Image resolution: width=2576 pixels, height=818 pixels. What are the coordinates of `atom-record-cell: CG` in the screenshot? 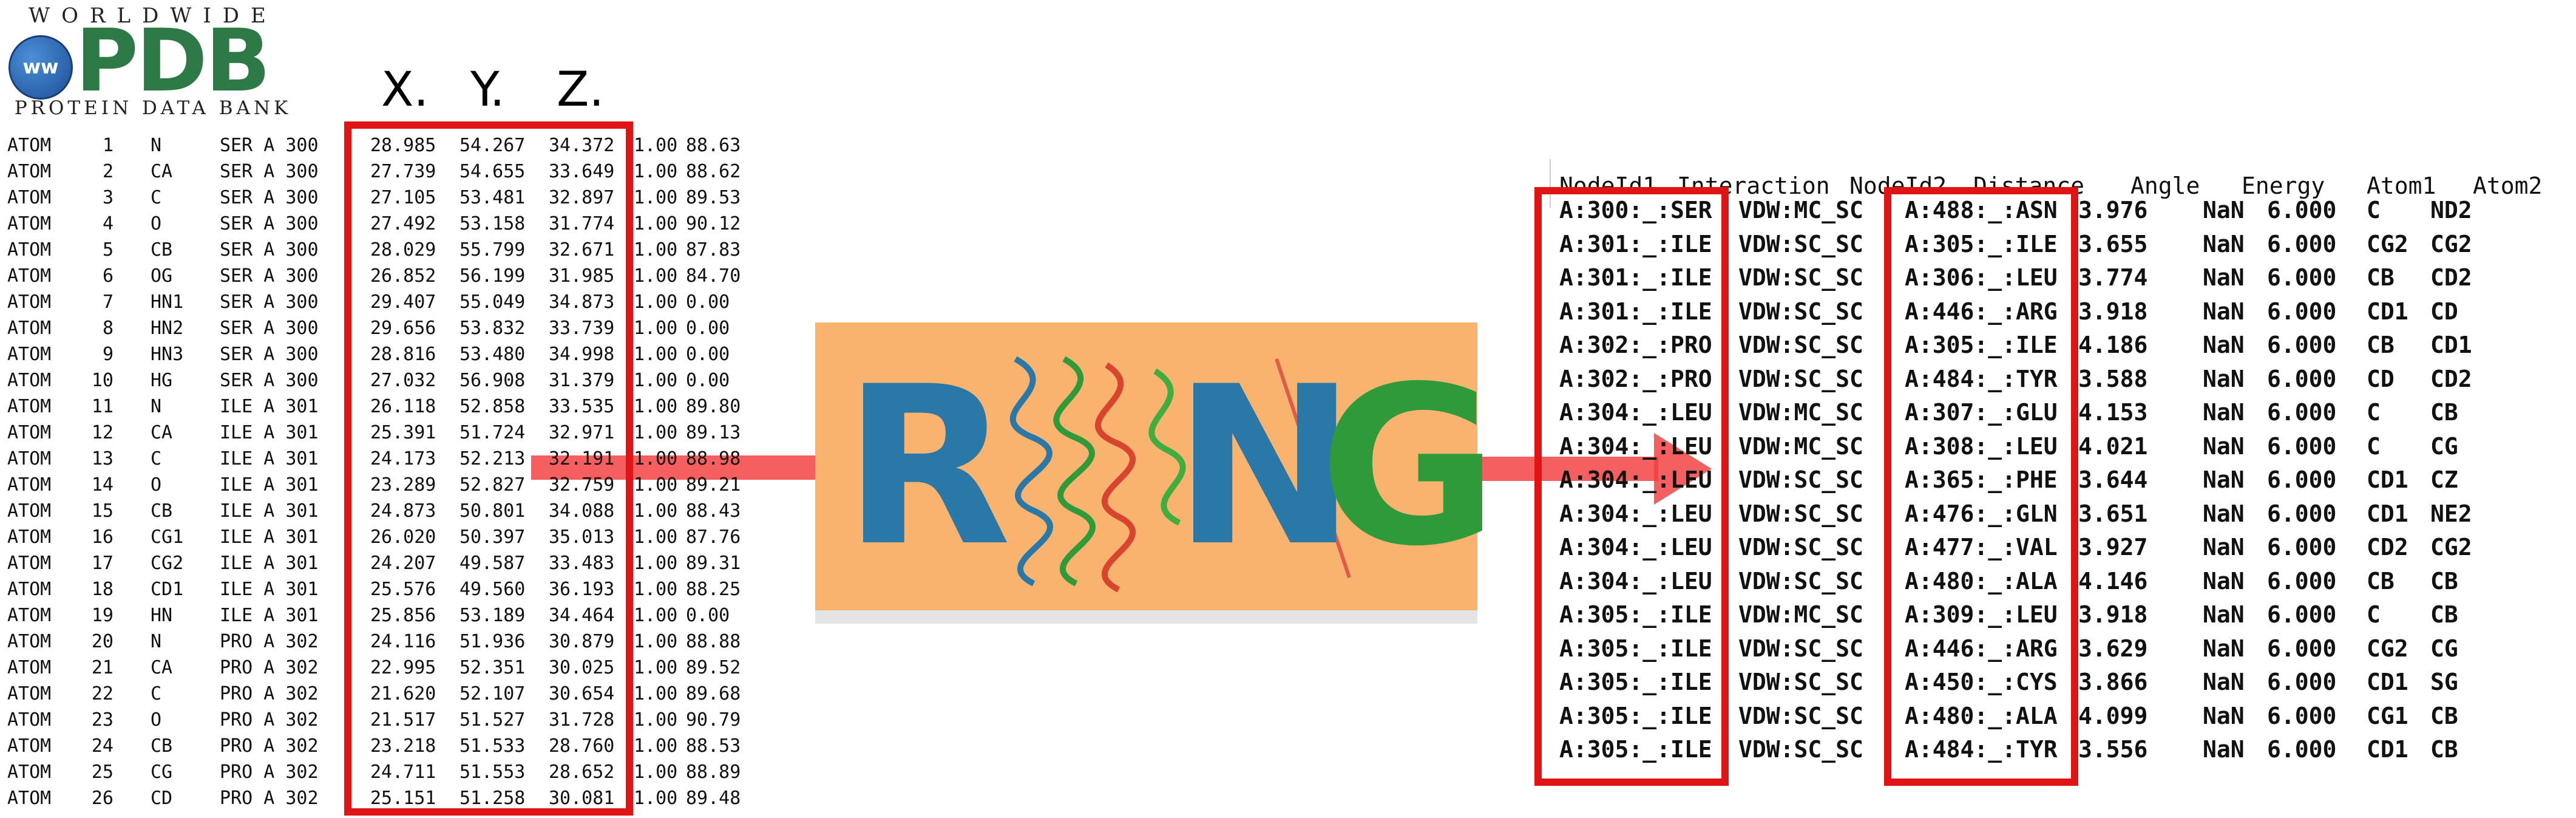 It's located at (162, 772).